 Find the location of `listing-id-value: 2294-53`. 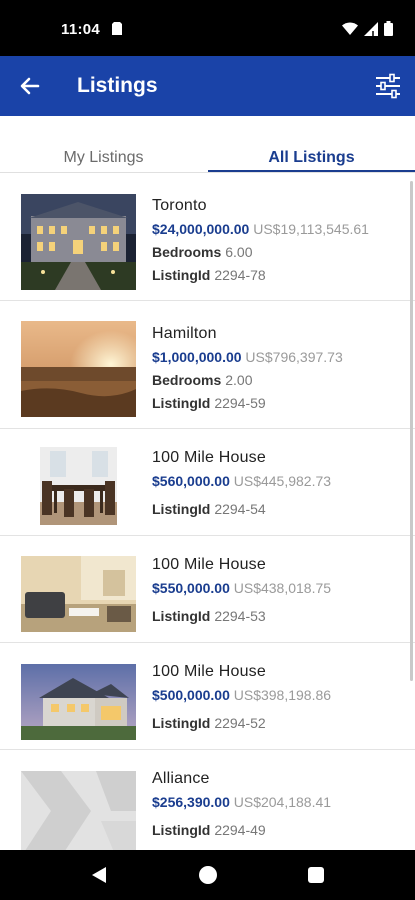

listing-id-value: 2294-53 is located at coordinates (240, 616).